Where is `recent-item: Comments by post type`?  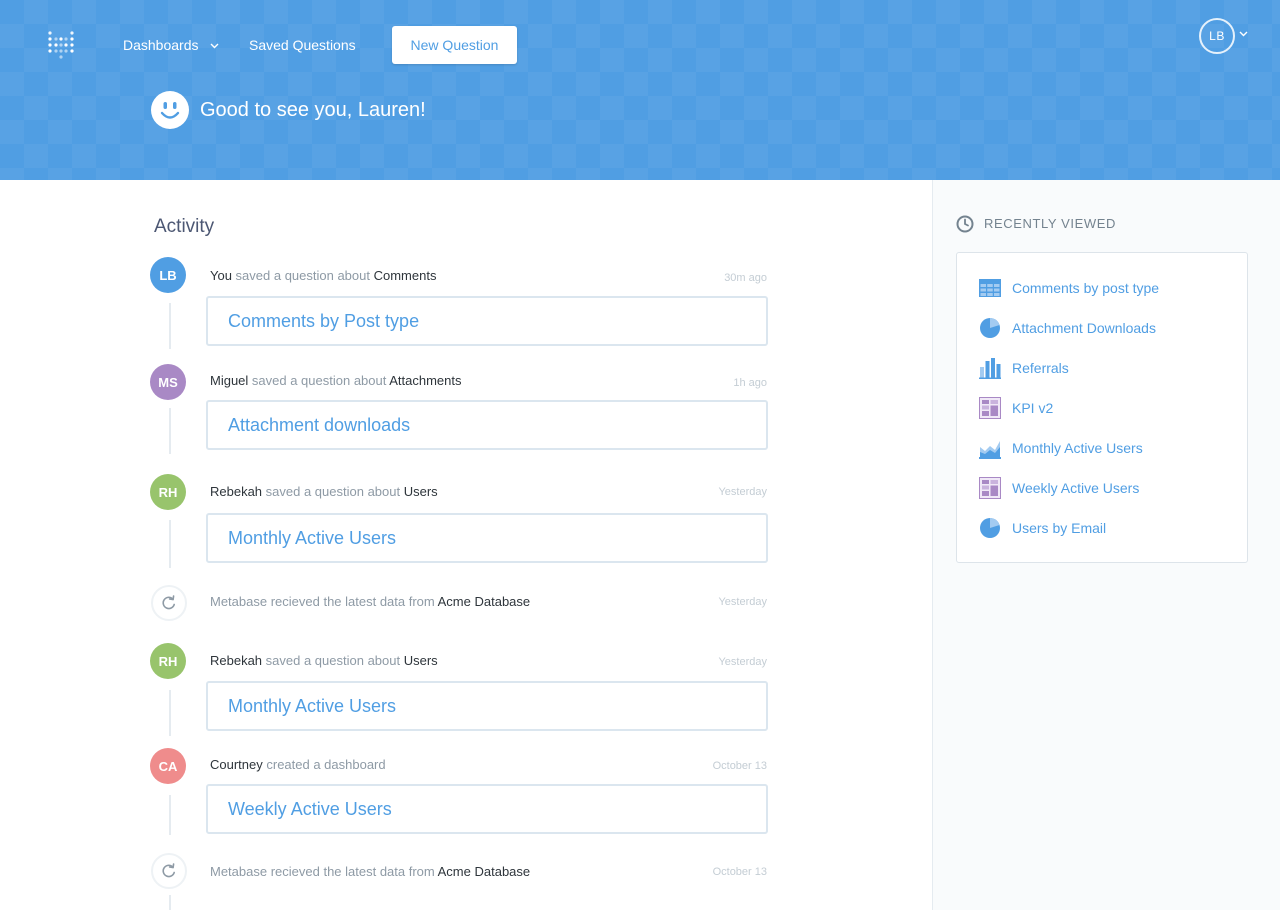
recent-item: Comments by post type is located at coordinates (1069, 288).